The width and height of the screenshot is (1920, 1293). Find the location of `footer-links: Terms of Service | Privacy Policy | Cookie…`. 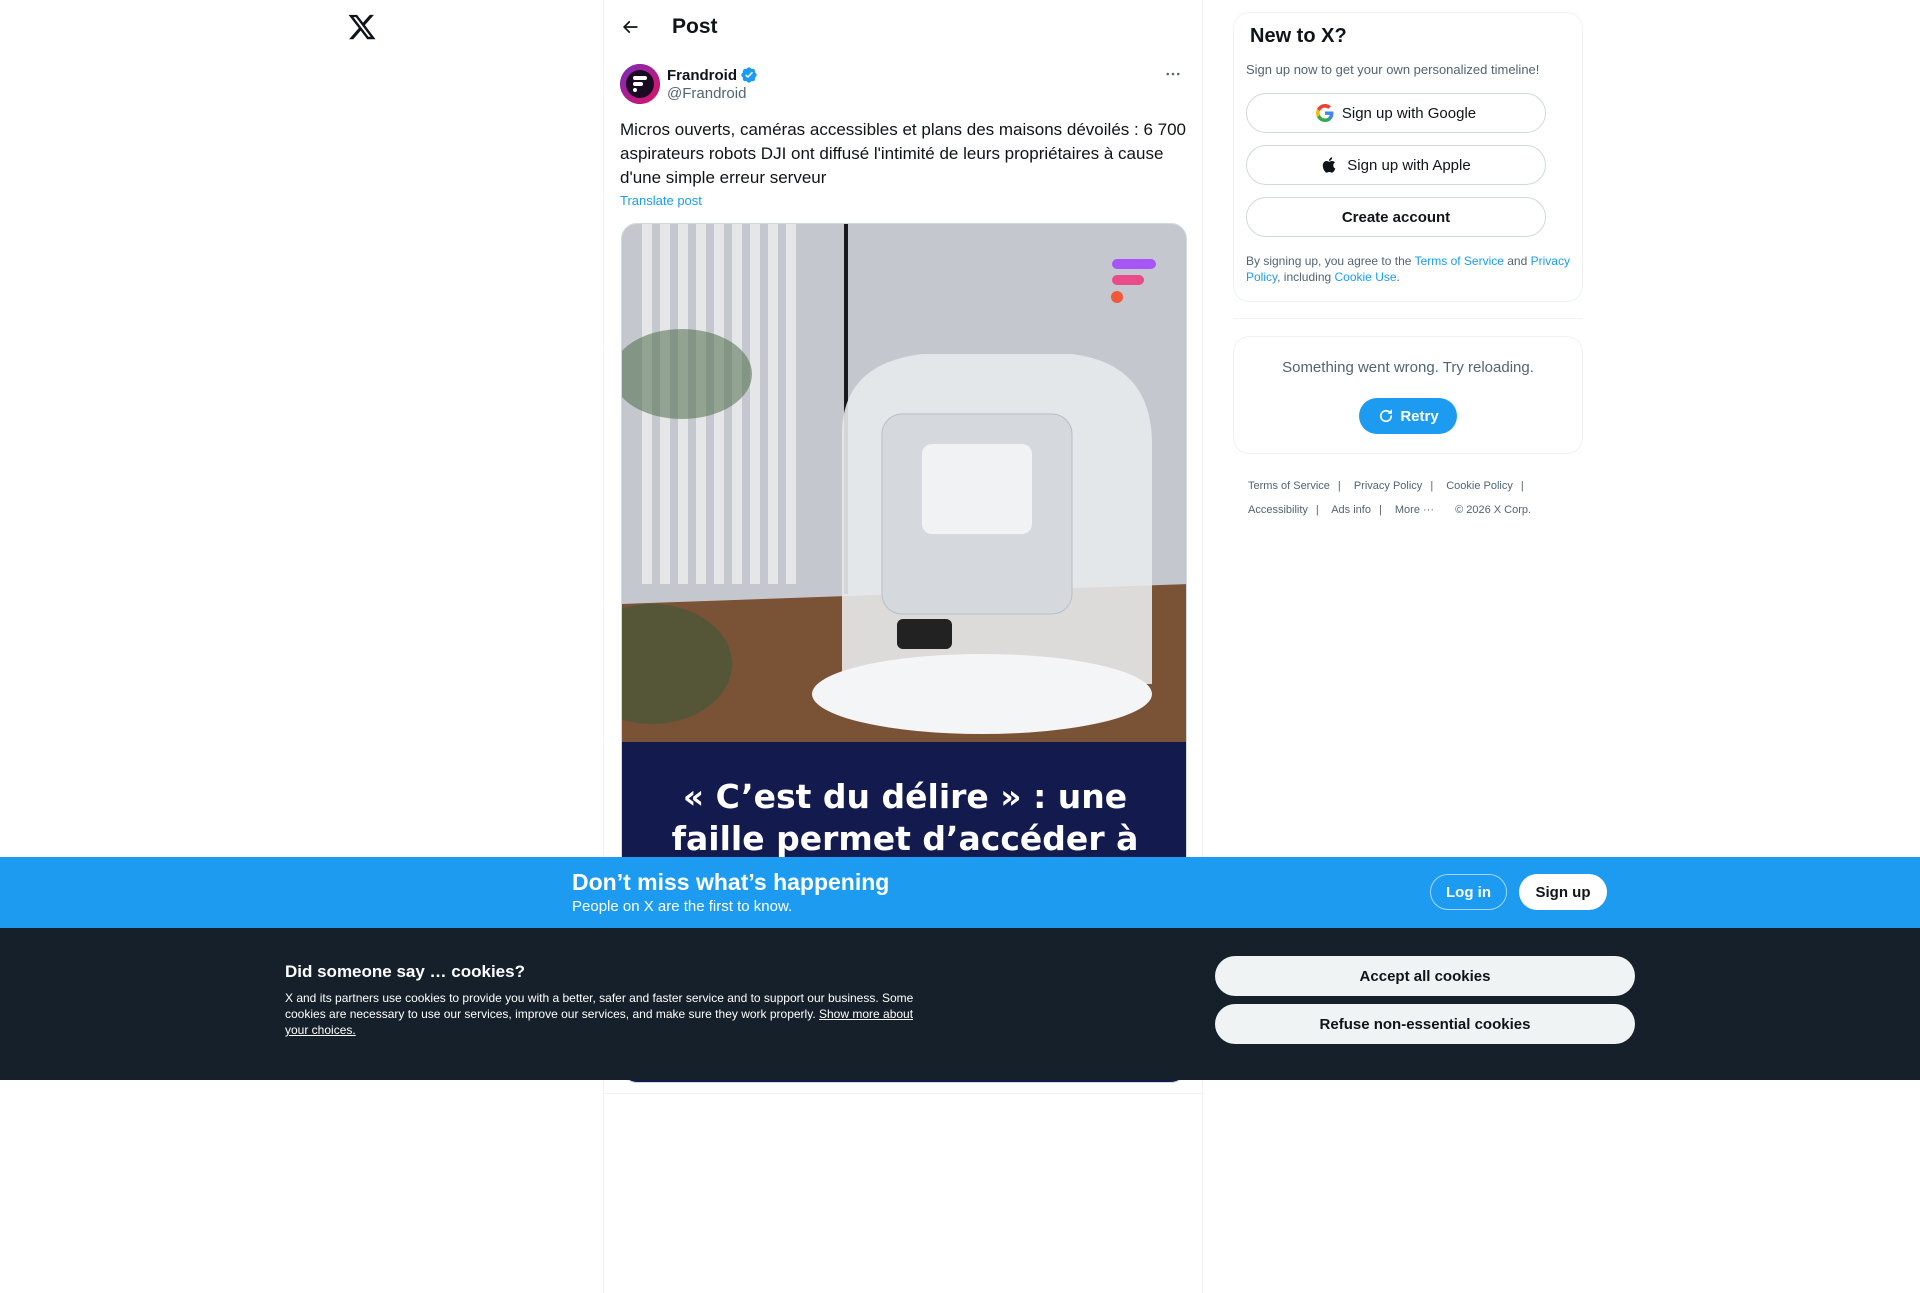

footer-links: Terms of Service | Privacy Policy | Cookie… is located at coordinates (1390, 498).